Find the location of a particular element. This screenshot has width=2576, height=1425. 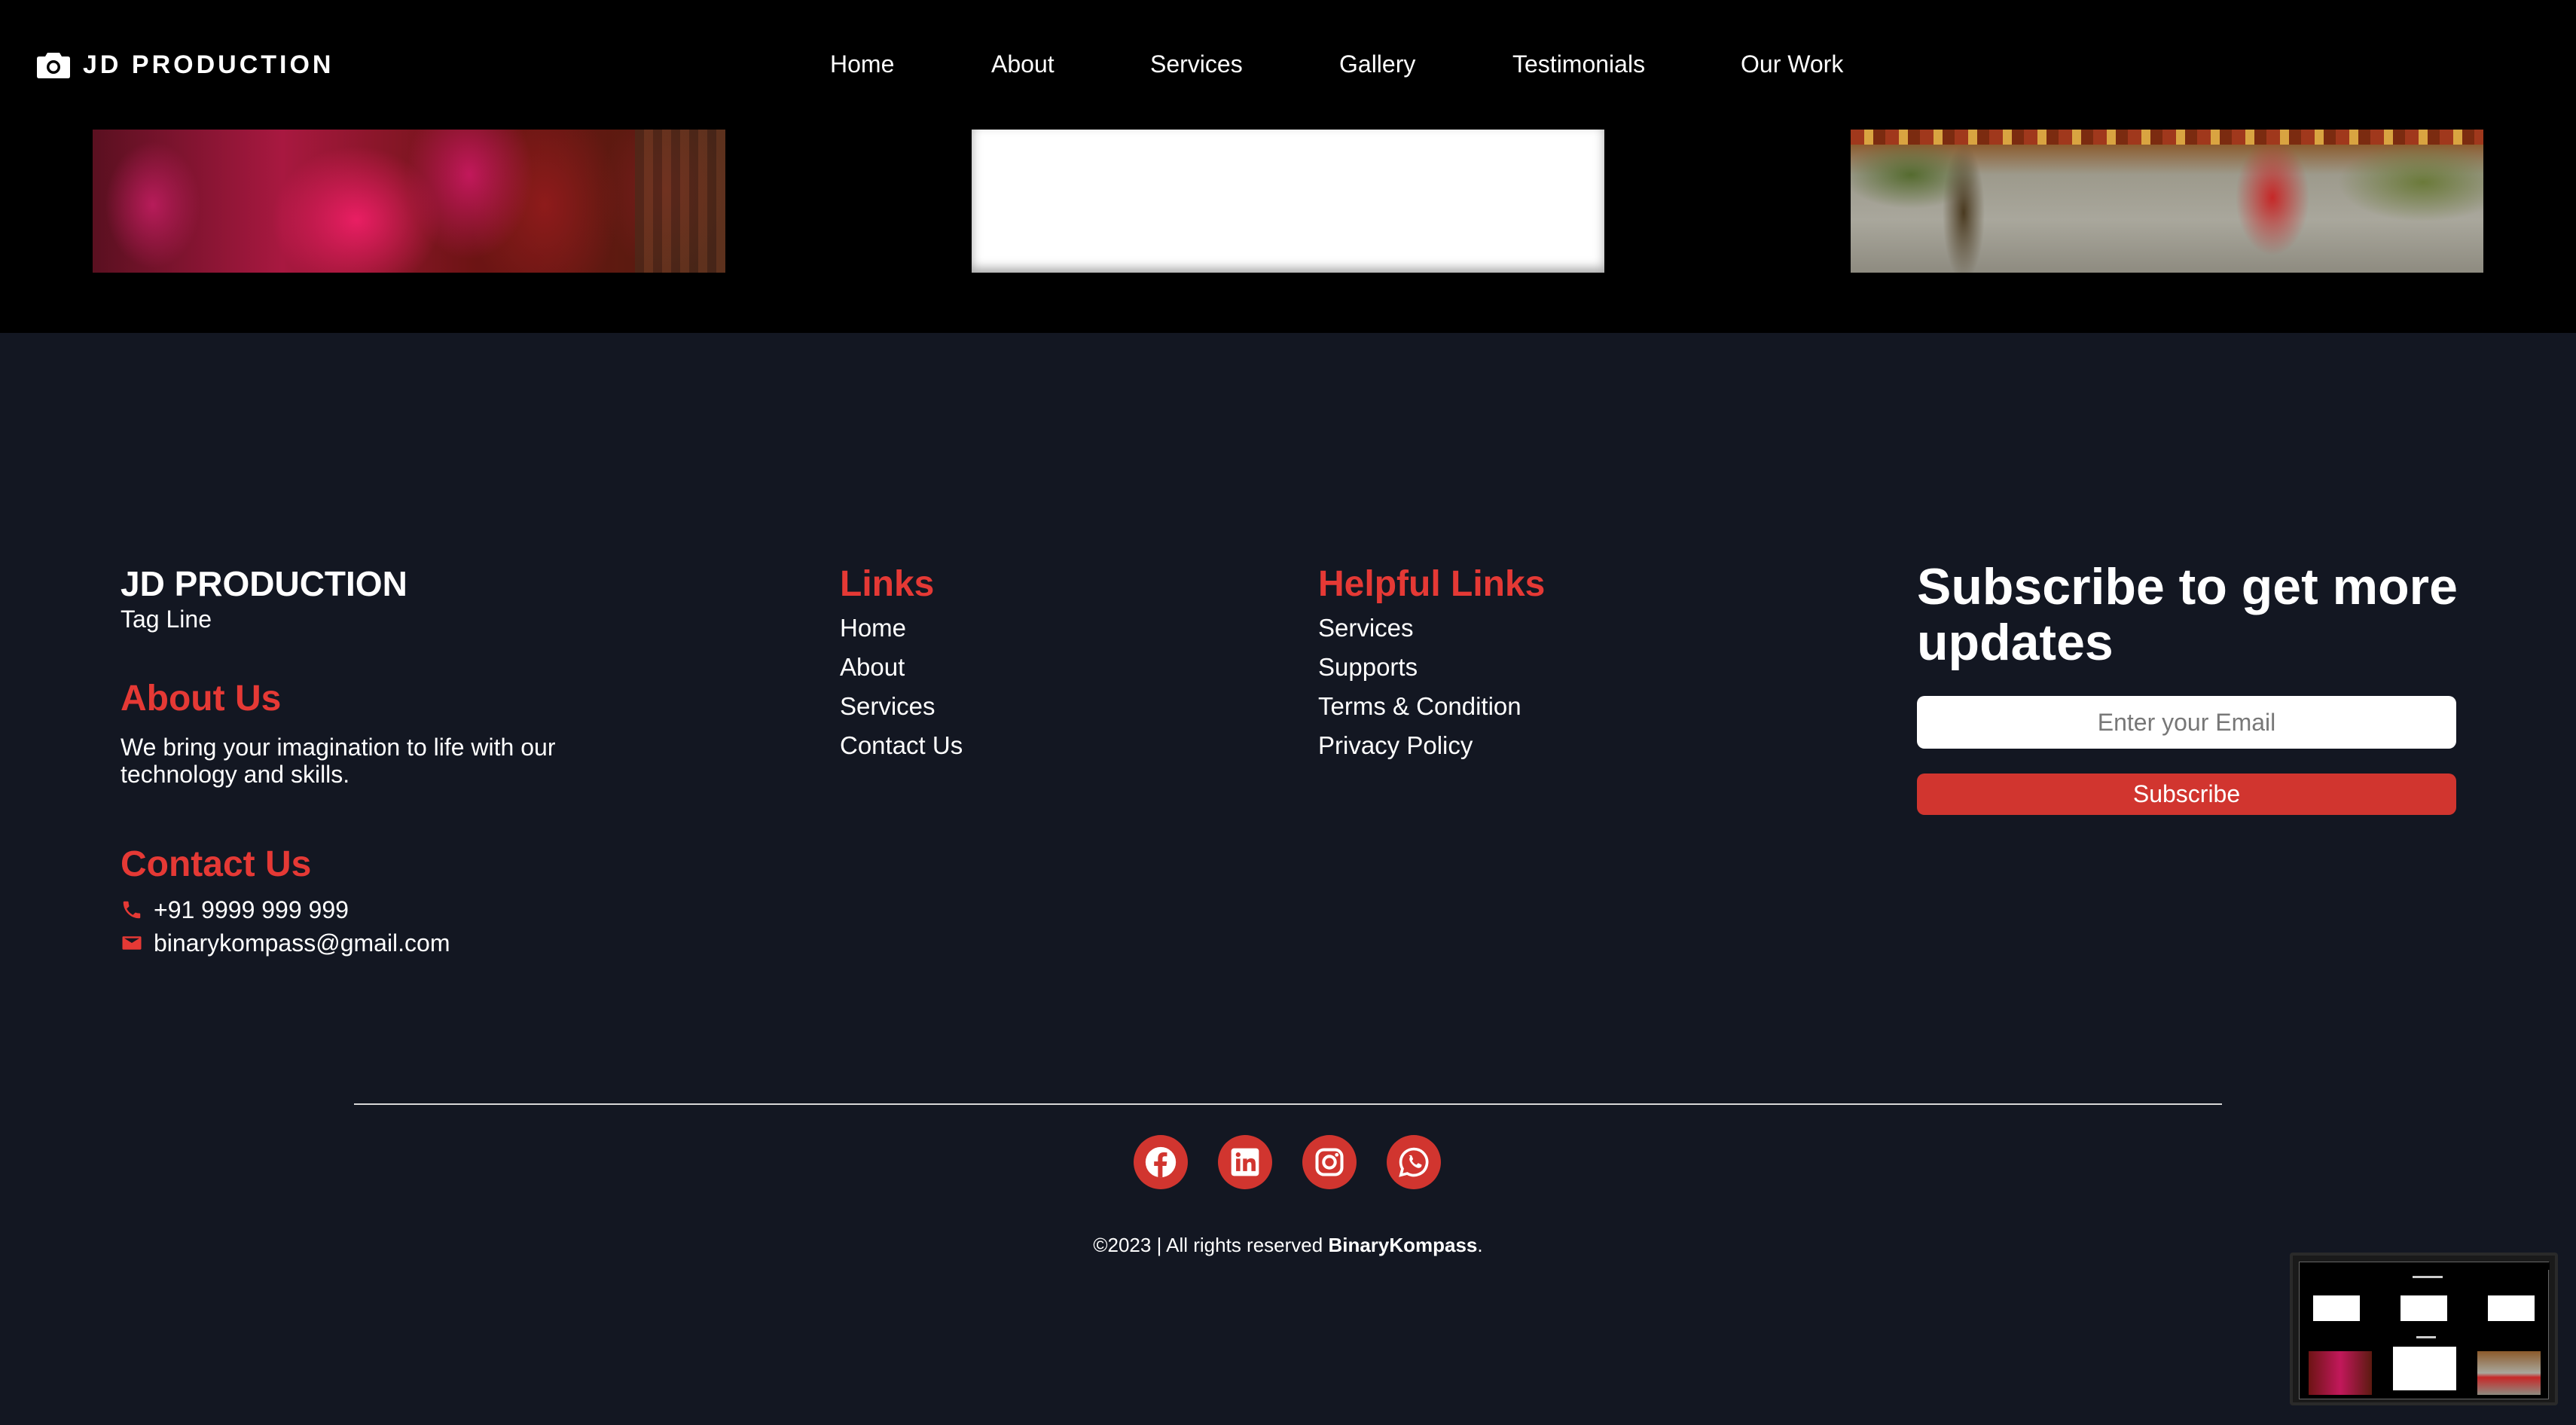

nav-link-about: About is located at coordinates (1023, 64).